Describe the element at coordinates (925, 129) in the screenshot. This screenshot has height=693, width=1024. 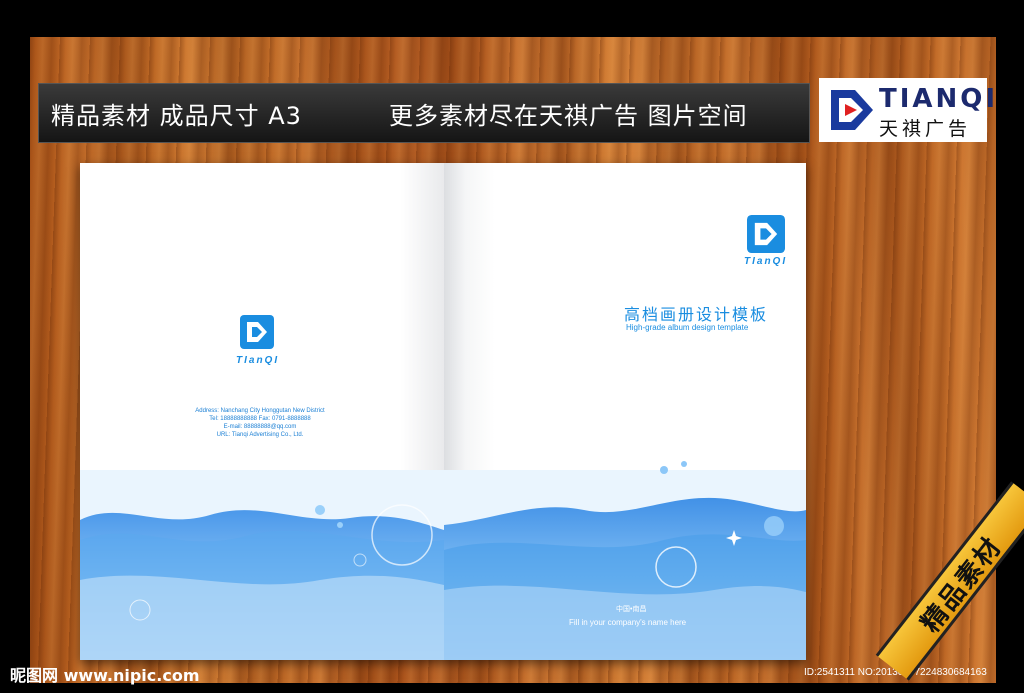
I see `brand-name-cn: 天祺广告` at that location.